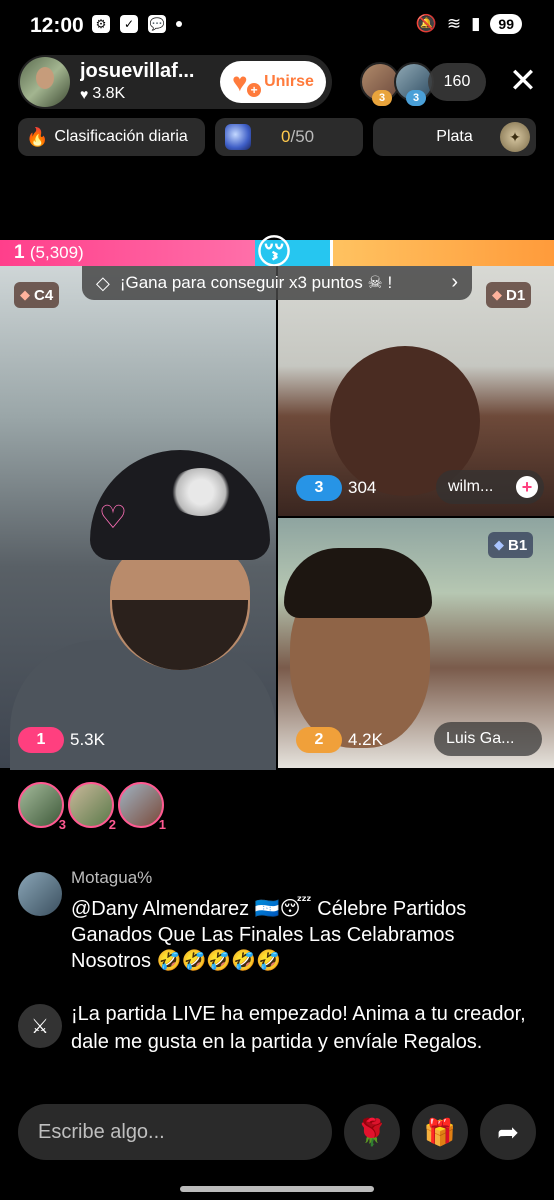 The height and width of the screenshot is (1200, 554). I want to click on join-button: ♥ + Unirse, so click(273, 82).